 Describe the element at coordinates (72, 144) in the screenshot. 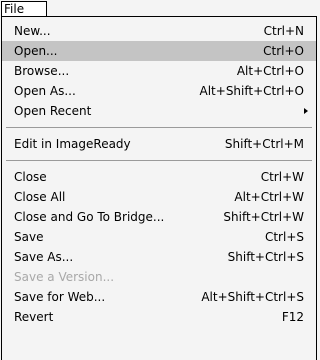

I see `menu-item-label: Edit in ImageReady` at that location.